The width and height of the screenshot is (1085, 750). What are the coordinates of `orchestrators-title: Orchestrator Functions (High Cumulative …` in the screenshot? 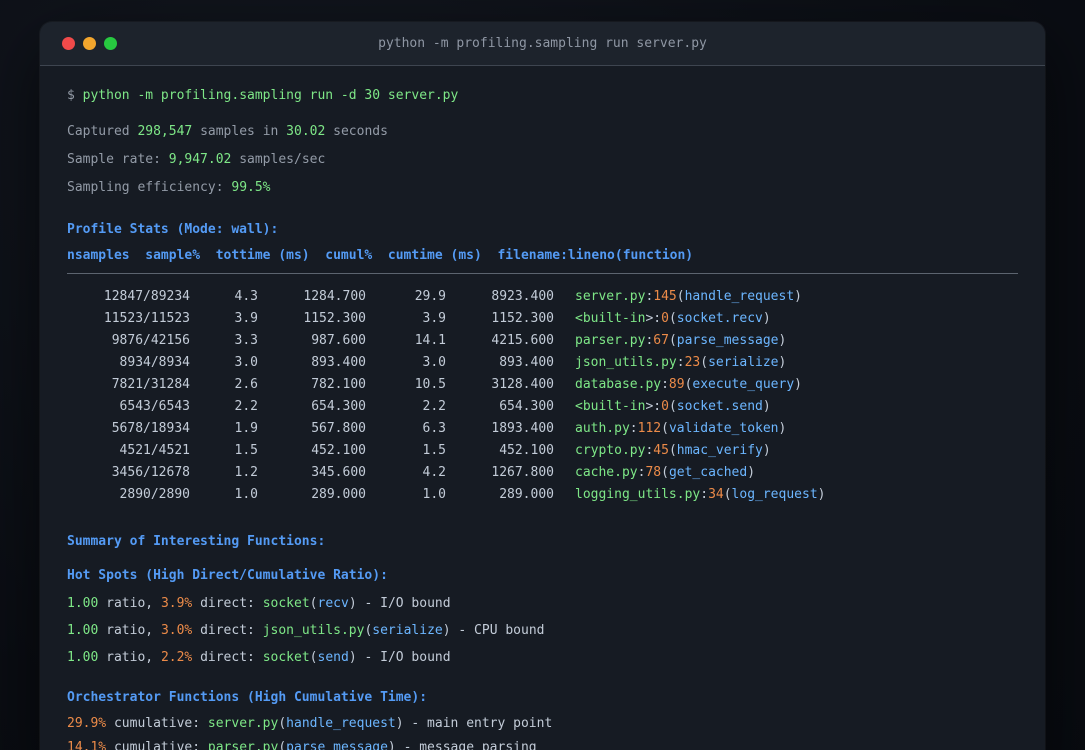 It's located at (247, 697).